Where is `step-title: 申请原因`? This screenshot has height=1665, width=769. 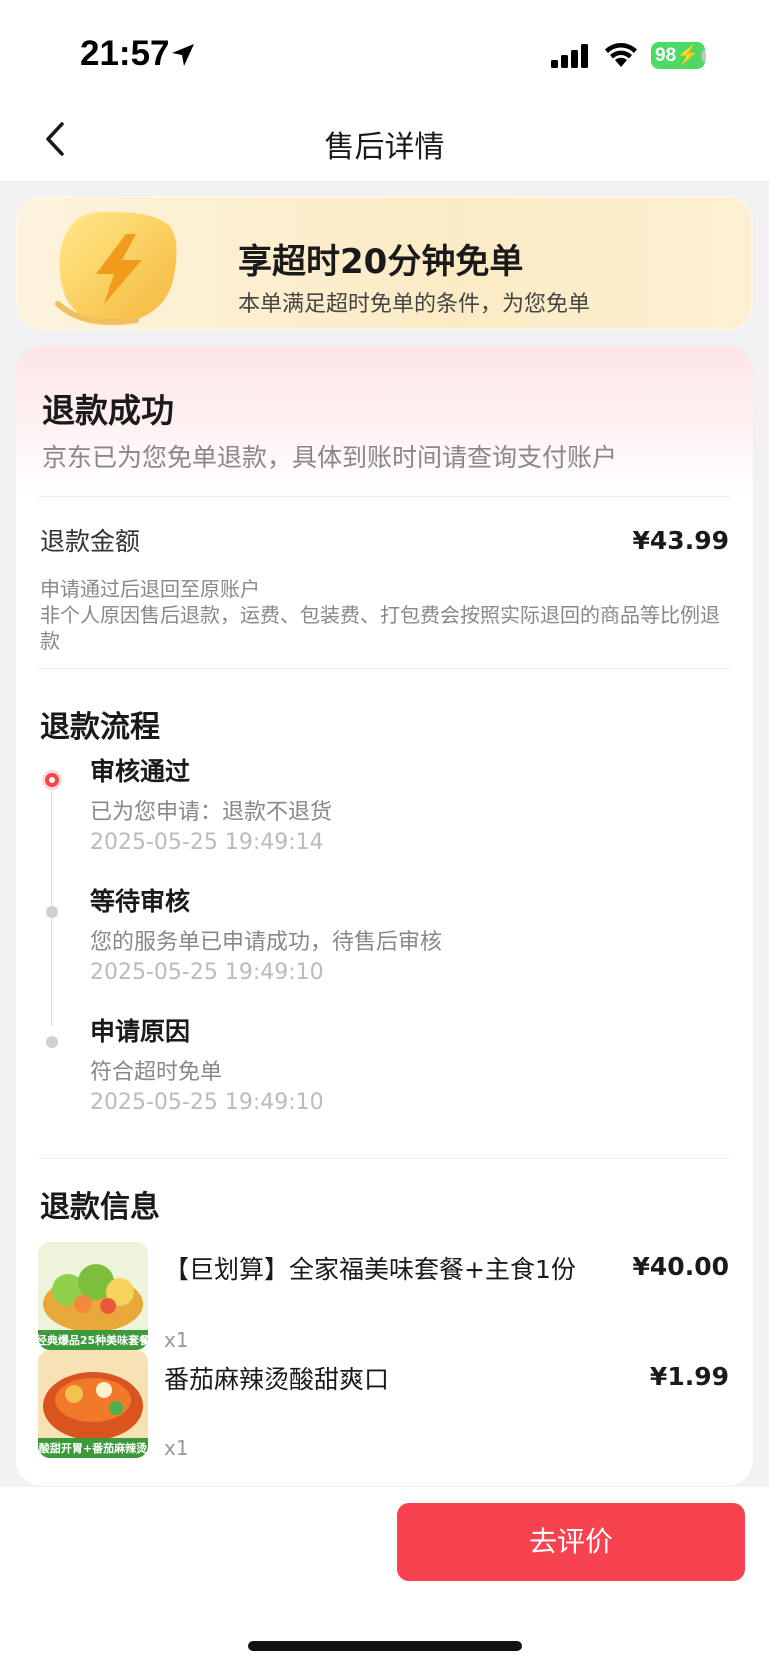 step-title: 申请原因 is located at coordinates (140, 1031).